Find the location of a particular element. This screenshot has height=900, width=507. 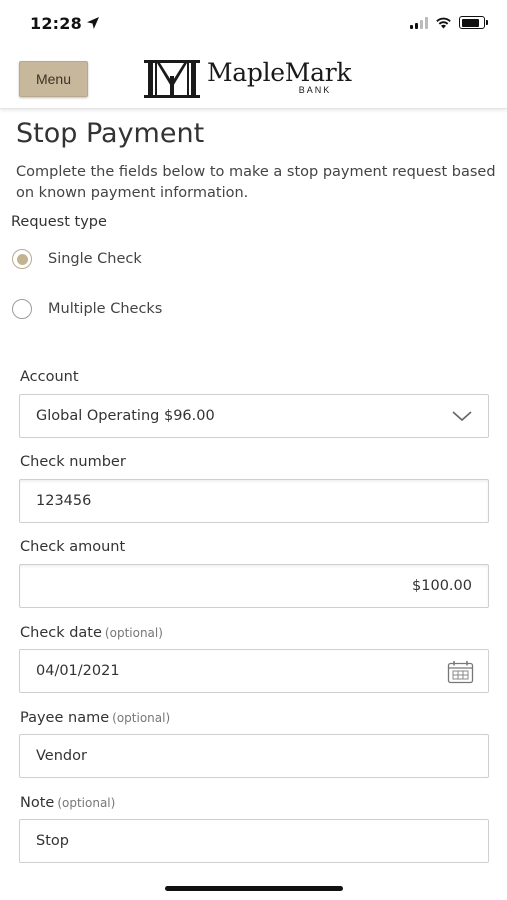

payee-name-input: Vendor is located at coordinates (254, 756).